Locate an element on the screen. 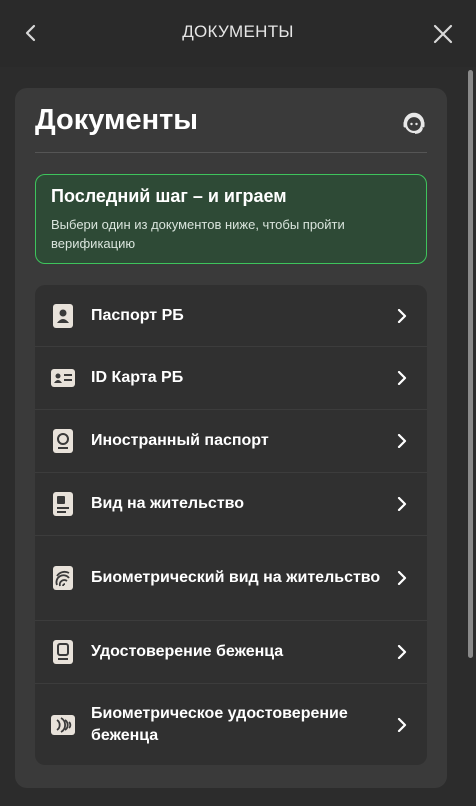 This screenshot has height=806, width=476. doc-label: Вид на жительство is located at coordinates (168, 503).